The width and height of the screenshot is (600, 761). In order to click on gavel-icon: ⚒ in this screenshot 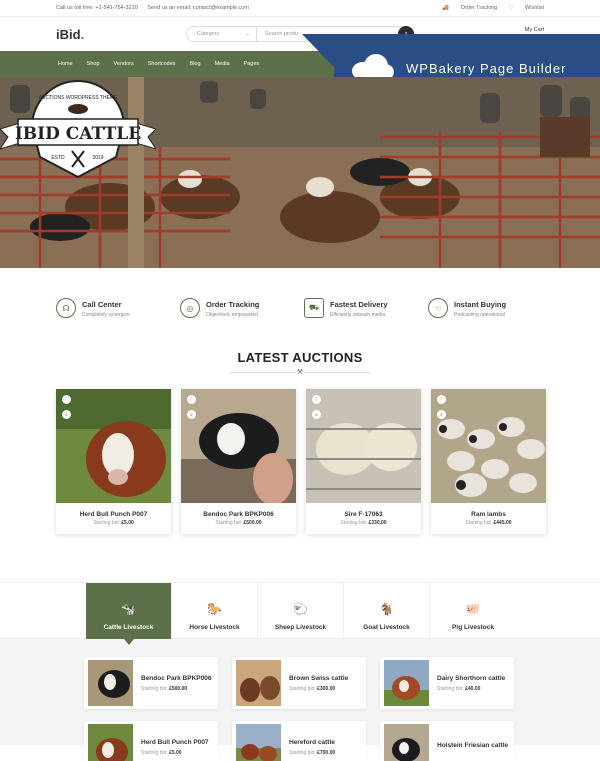, I will do `click(300, 373)`.